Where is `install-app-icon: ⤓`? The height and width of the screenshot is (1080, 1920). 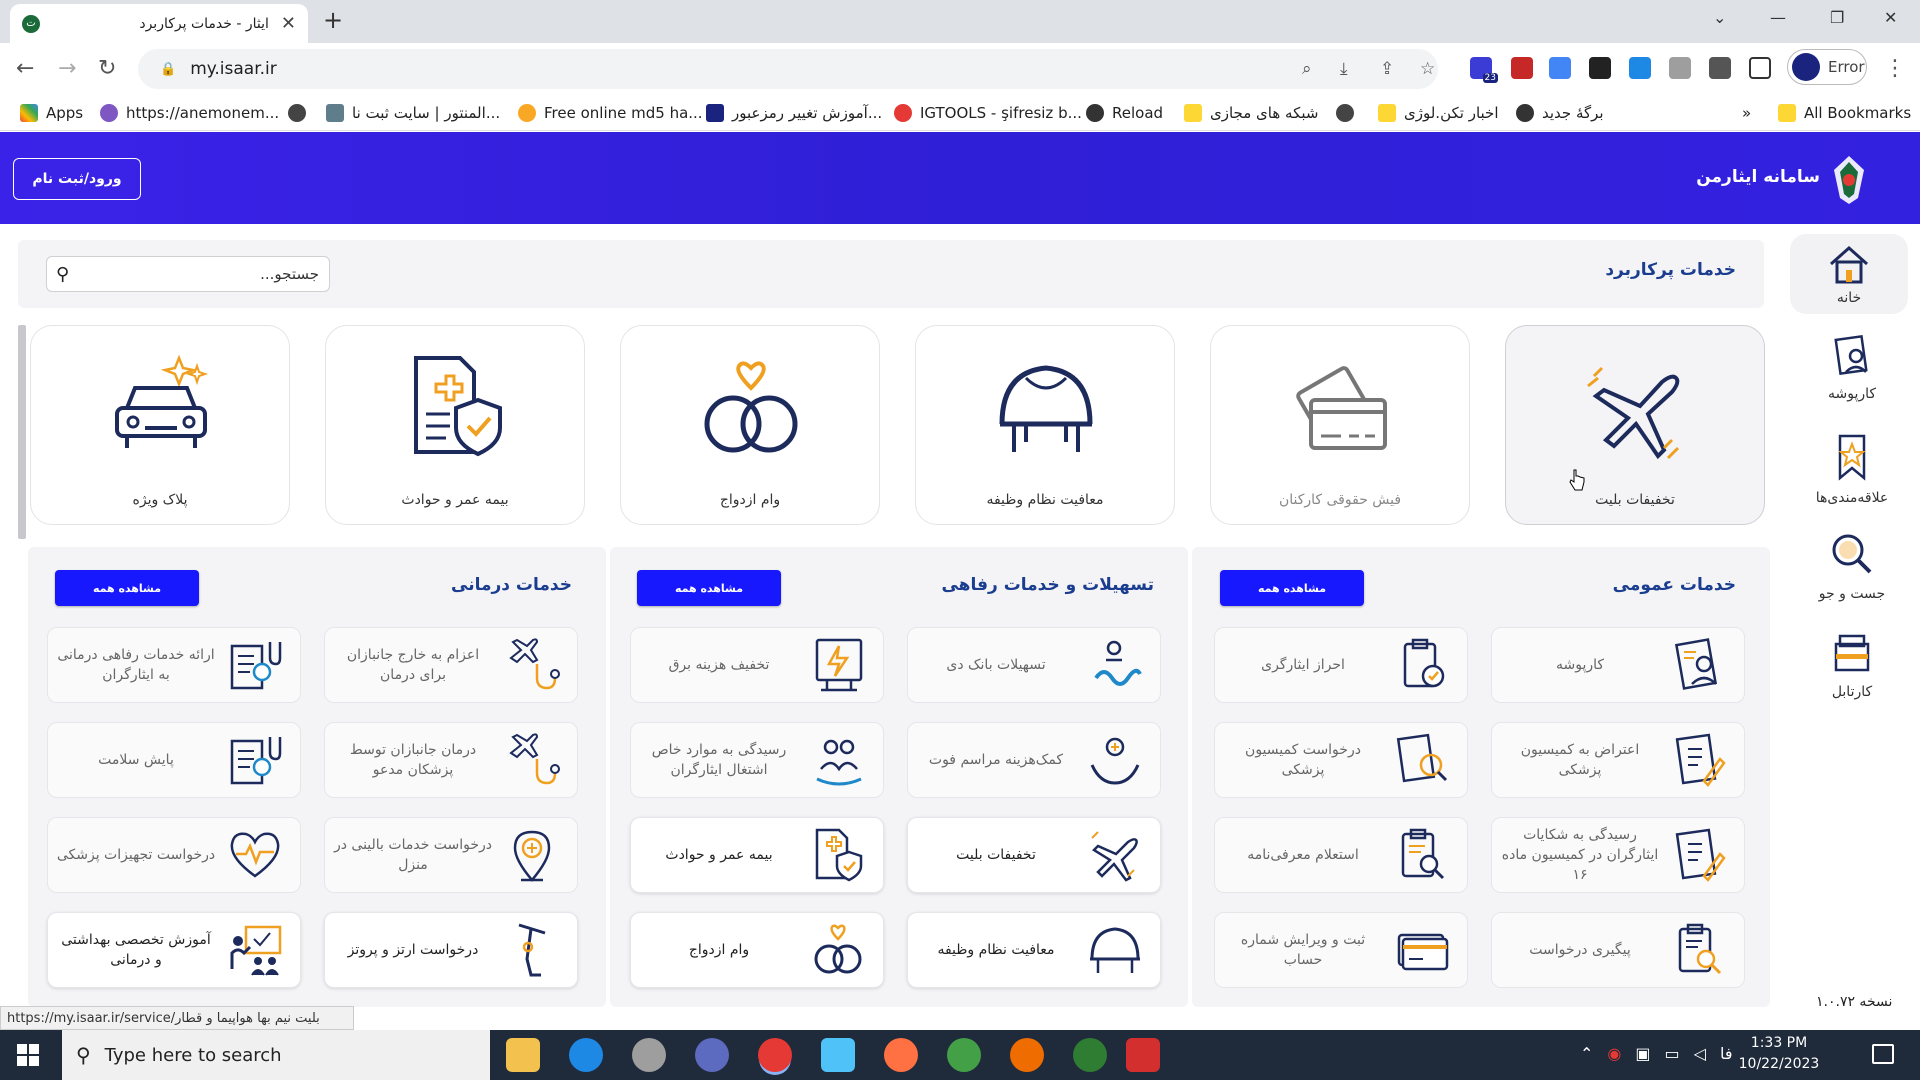 install-app-icon: ⤓ is located at coordinates (1344, 69).